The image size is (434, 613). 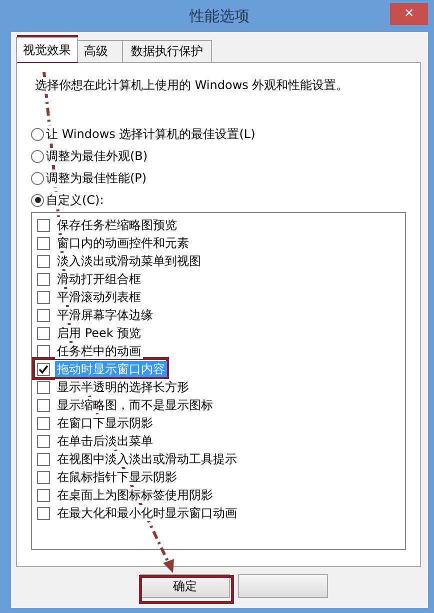 What do you see at coordinates (220, 16) in the screenshot?
I see `window-title: 性能选项` at bounding box center [220, 16].